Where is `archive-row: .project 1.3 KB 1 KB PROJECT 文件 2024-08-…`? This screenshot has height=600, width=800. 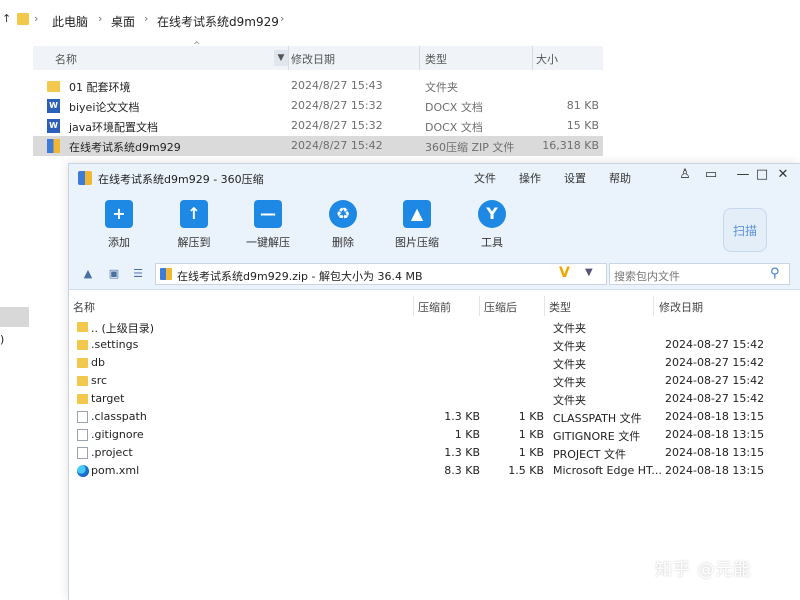
archive-row: .project 1.3 KB 1 KB PROJECT 文件 2024-08-… is located at coordinates (434, 453).